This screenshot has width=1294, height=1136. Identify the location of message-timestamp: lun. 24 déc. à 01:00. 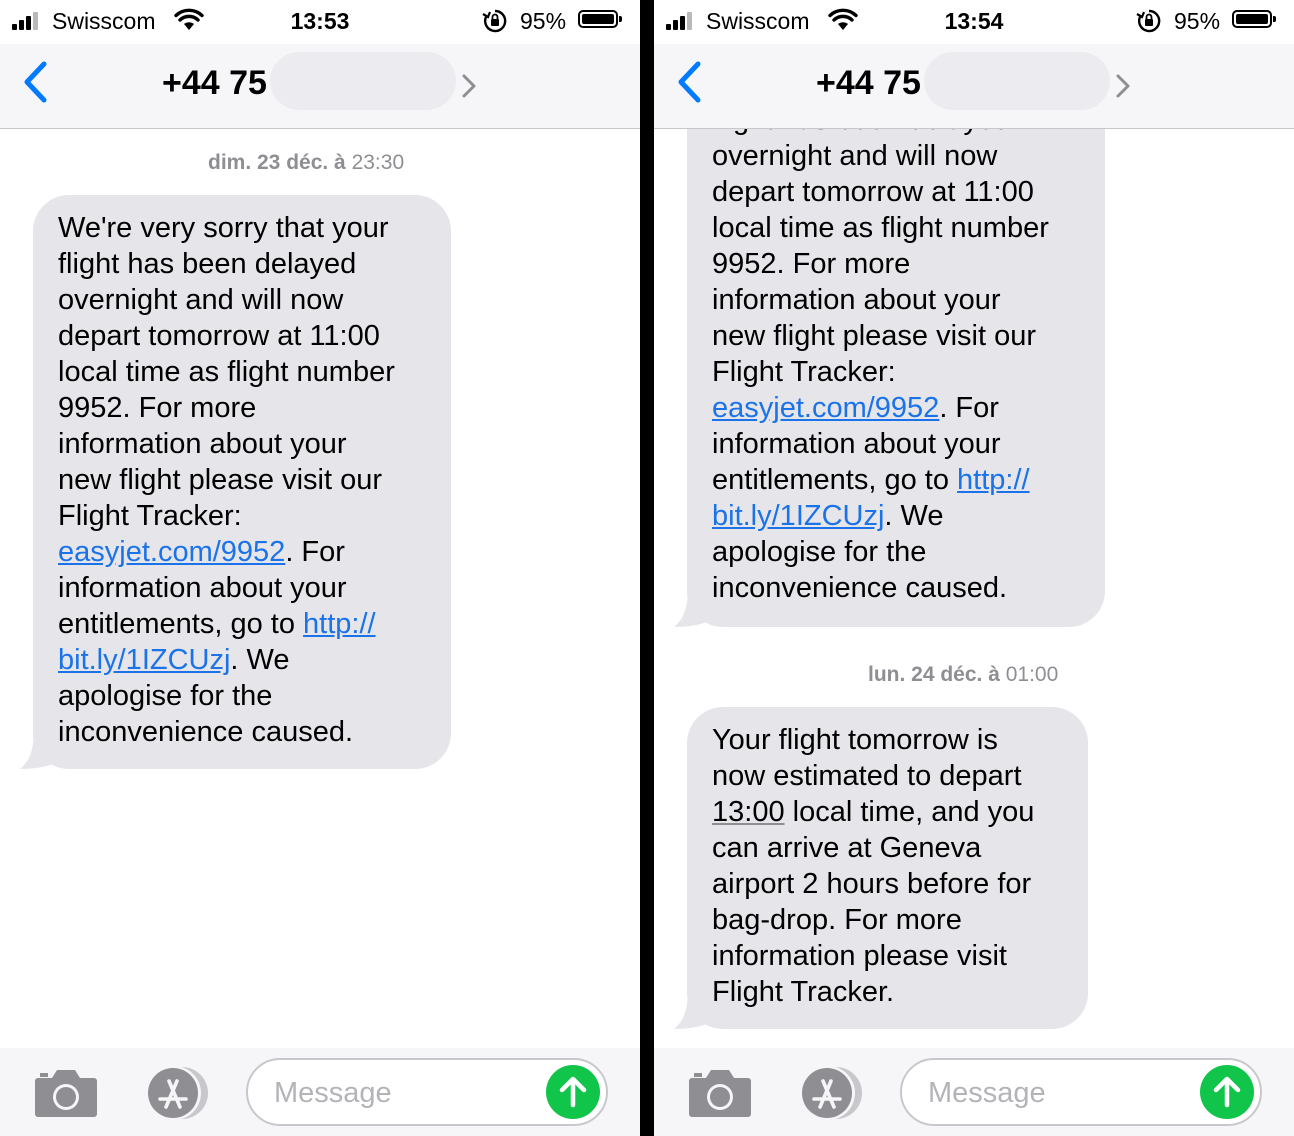
(963, 675).